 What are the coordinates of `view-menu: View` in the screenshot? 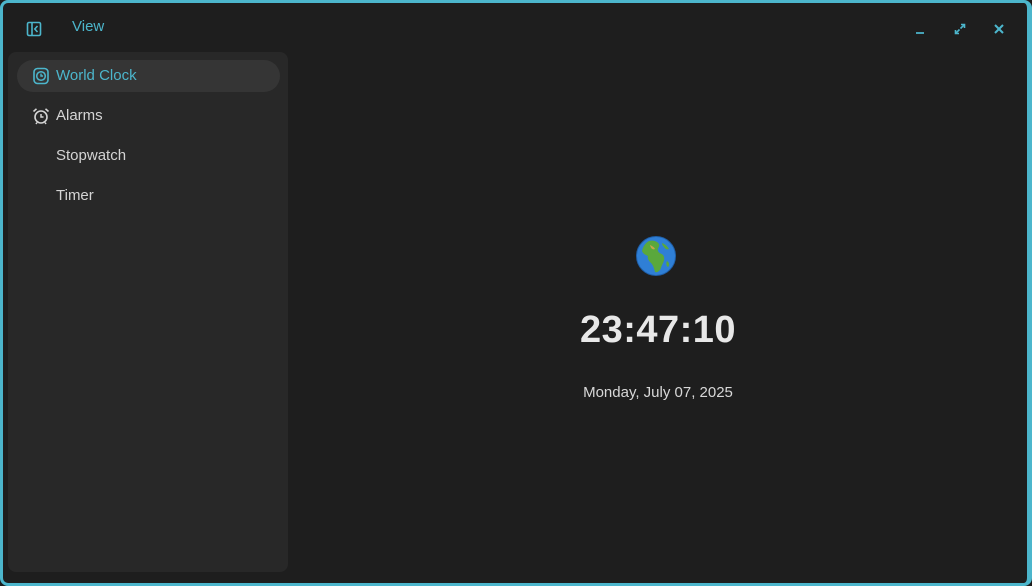 It's located at (88, 26).